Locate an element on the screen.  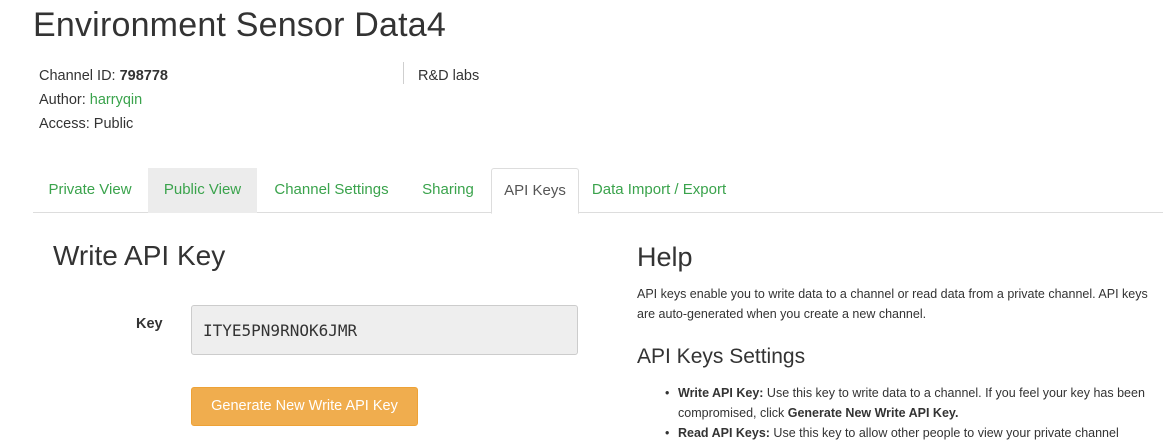
tab-sharing: Sharing is located at coordinates (448, 190).